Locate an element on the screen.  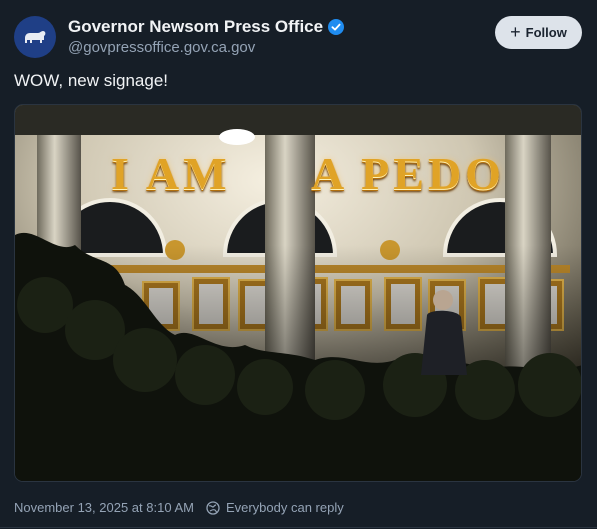
author-handle: @govpressoffice.gov.ca.gov is located at coordinates (161, 47).